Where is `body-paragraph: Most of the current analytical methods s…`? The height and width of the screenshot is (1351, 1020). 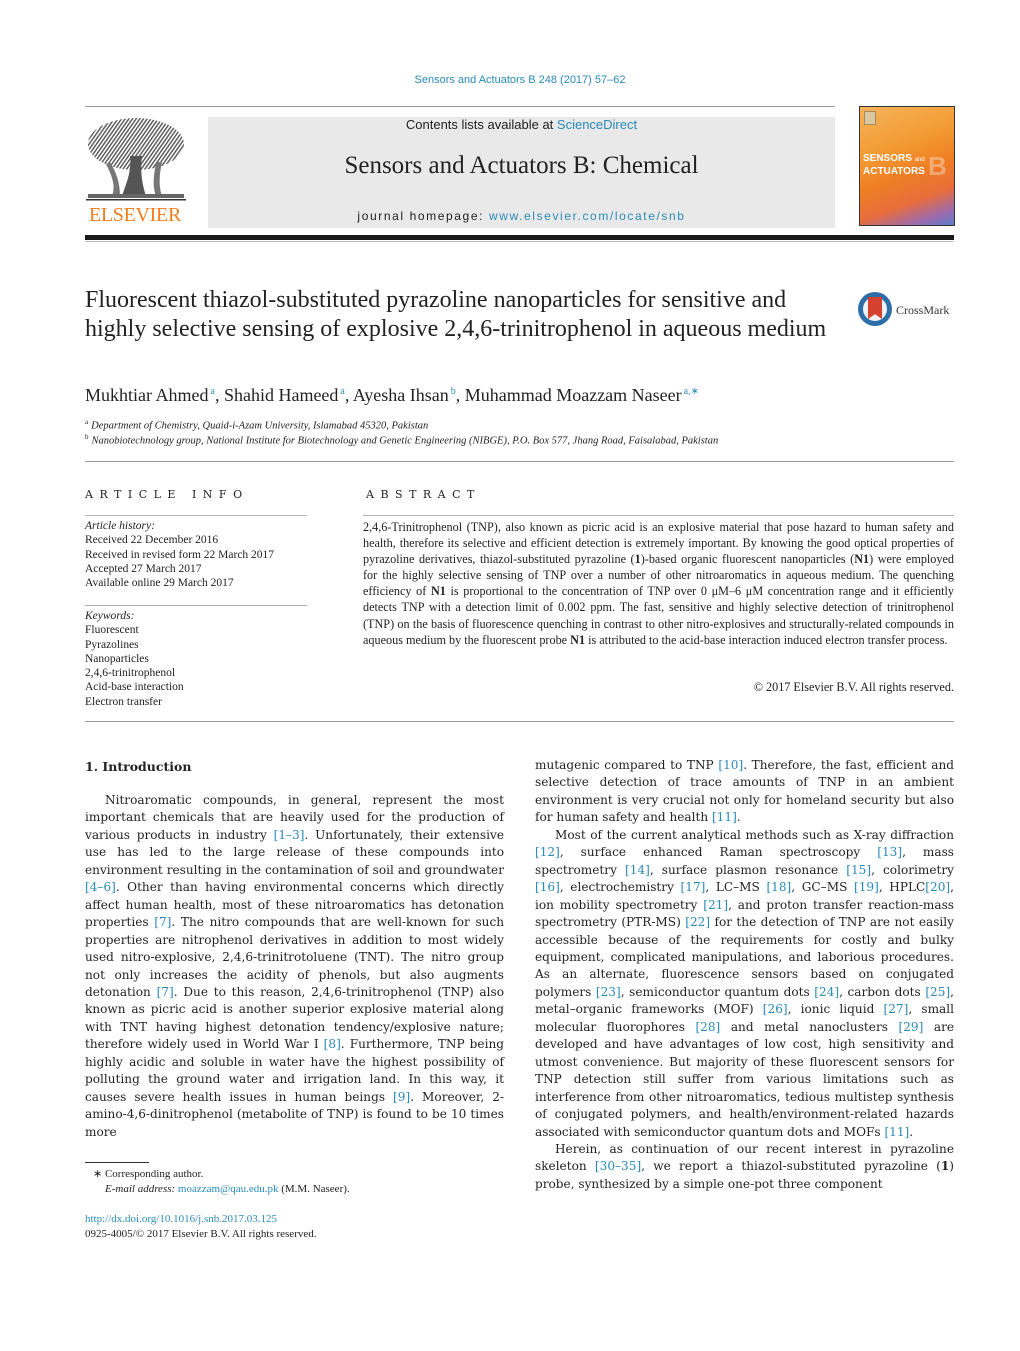
body-paragraph: Most of the current analytical methods s… is located at coordinates (744, 984).